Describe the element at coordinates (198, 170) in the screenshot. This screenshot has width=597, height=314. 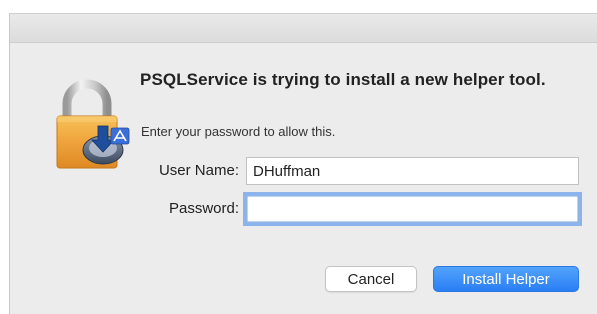
I see `username-label: User Name:` at that location.